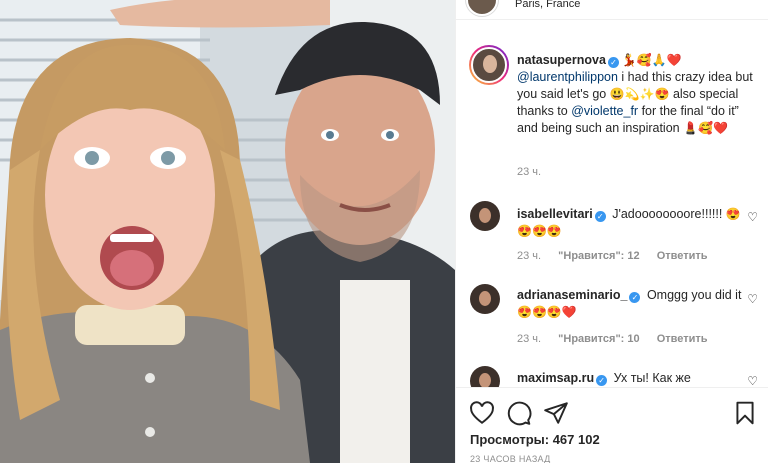 Image resolution: width=768 pixels, height=463 pixels. I want to click on post-header: Paris, France, so click(612, 10).